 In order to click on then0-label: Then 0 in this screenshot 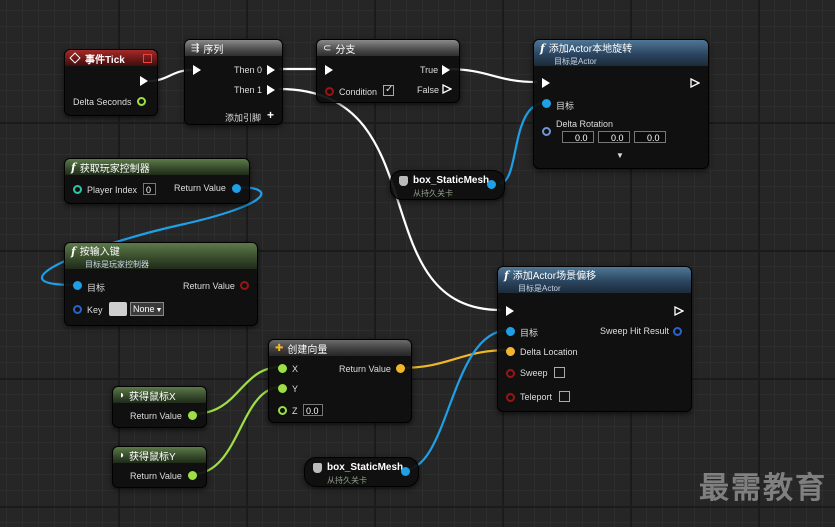, I will do `click(248, 70)`.